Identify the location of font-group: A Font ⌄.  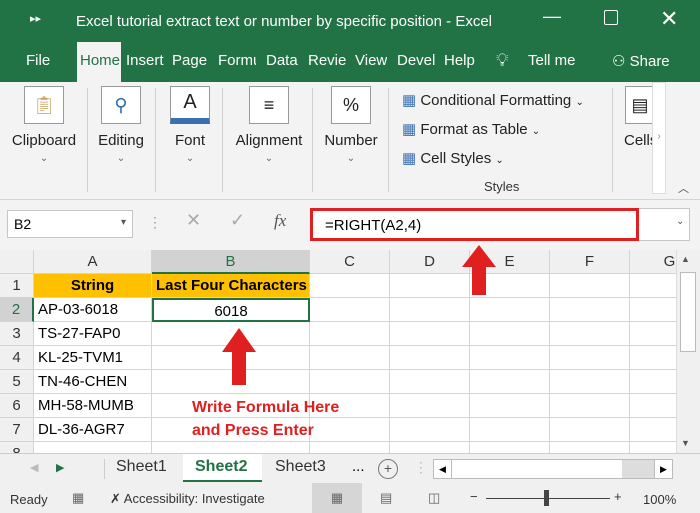
(190, 125).